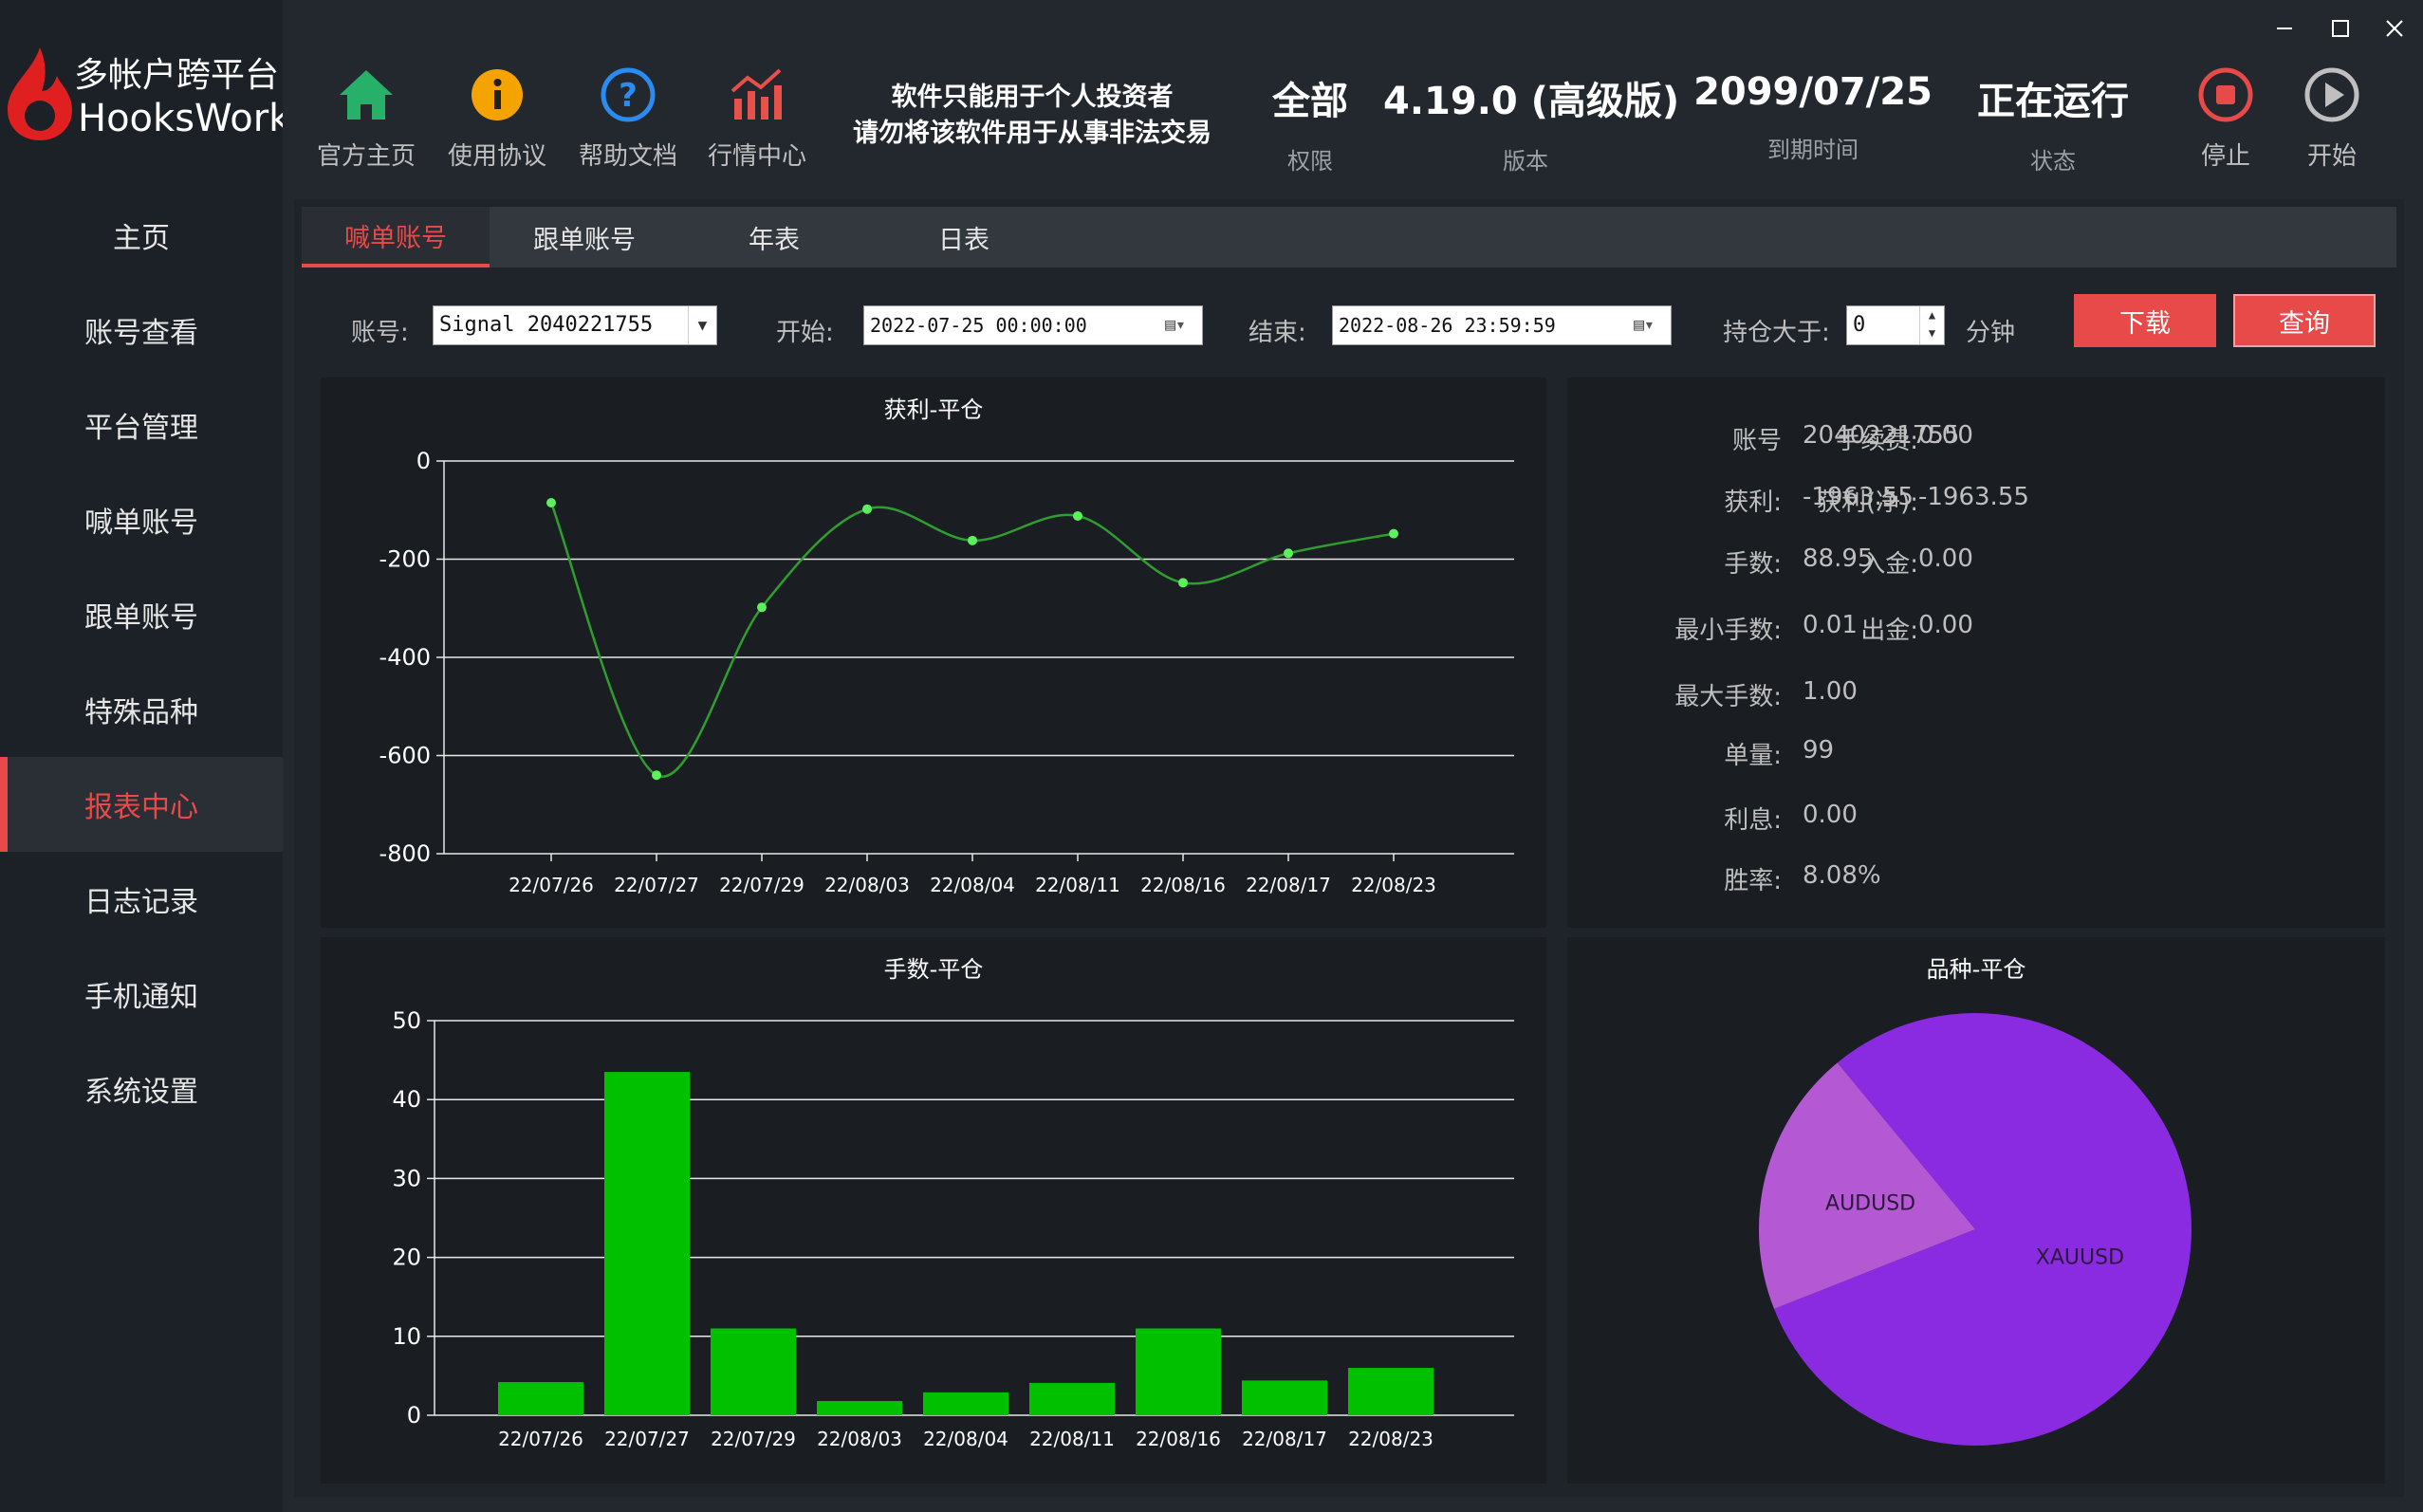  What do you see at coordinates (1976, 1210) in the screenshot?
I see `symbol-chart-panel: 品种-平仓 XAUUSD AUDUSD` at bounding box center [1976, 1210].